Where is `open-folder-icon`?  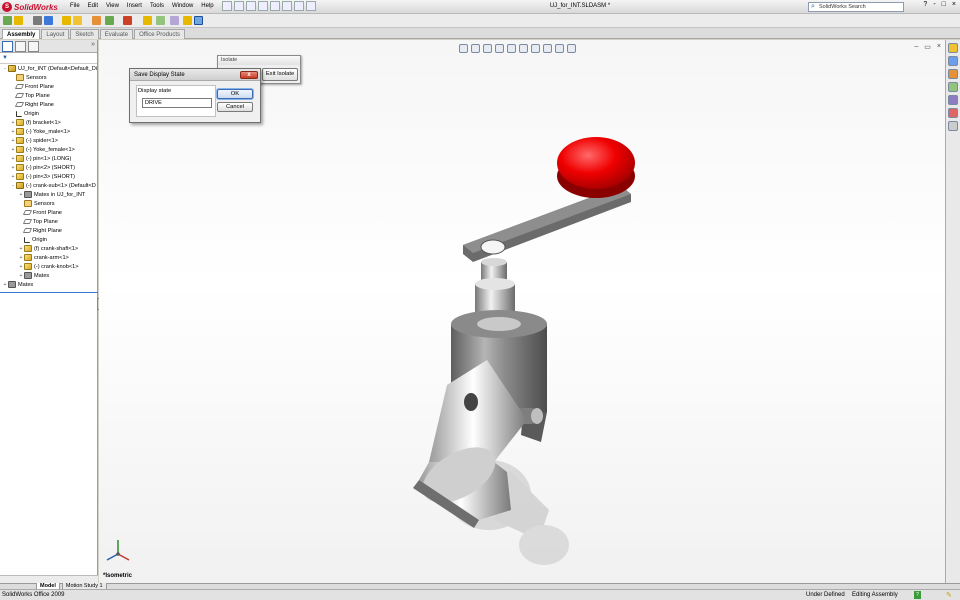
open-folder-icon is located at coordinates (239, 6).